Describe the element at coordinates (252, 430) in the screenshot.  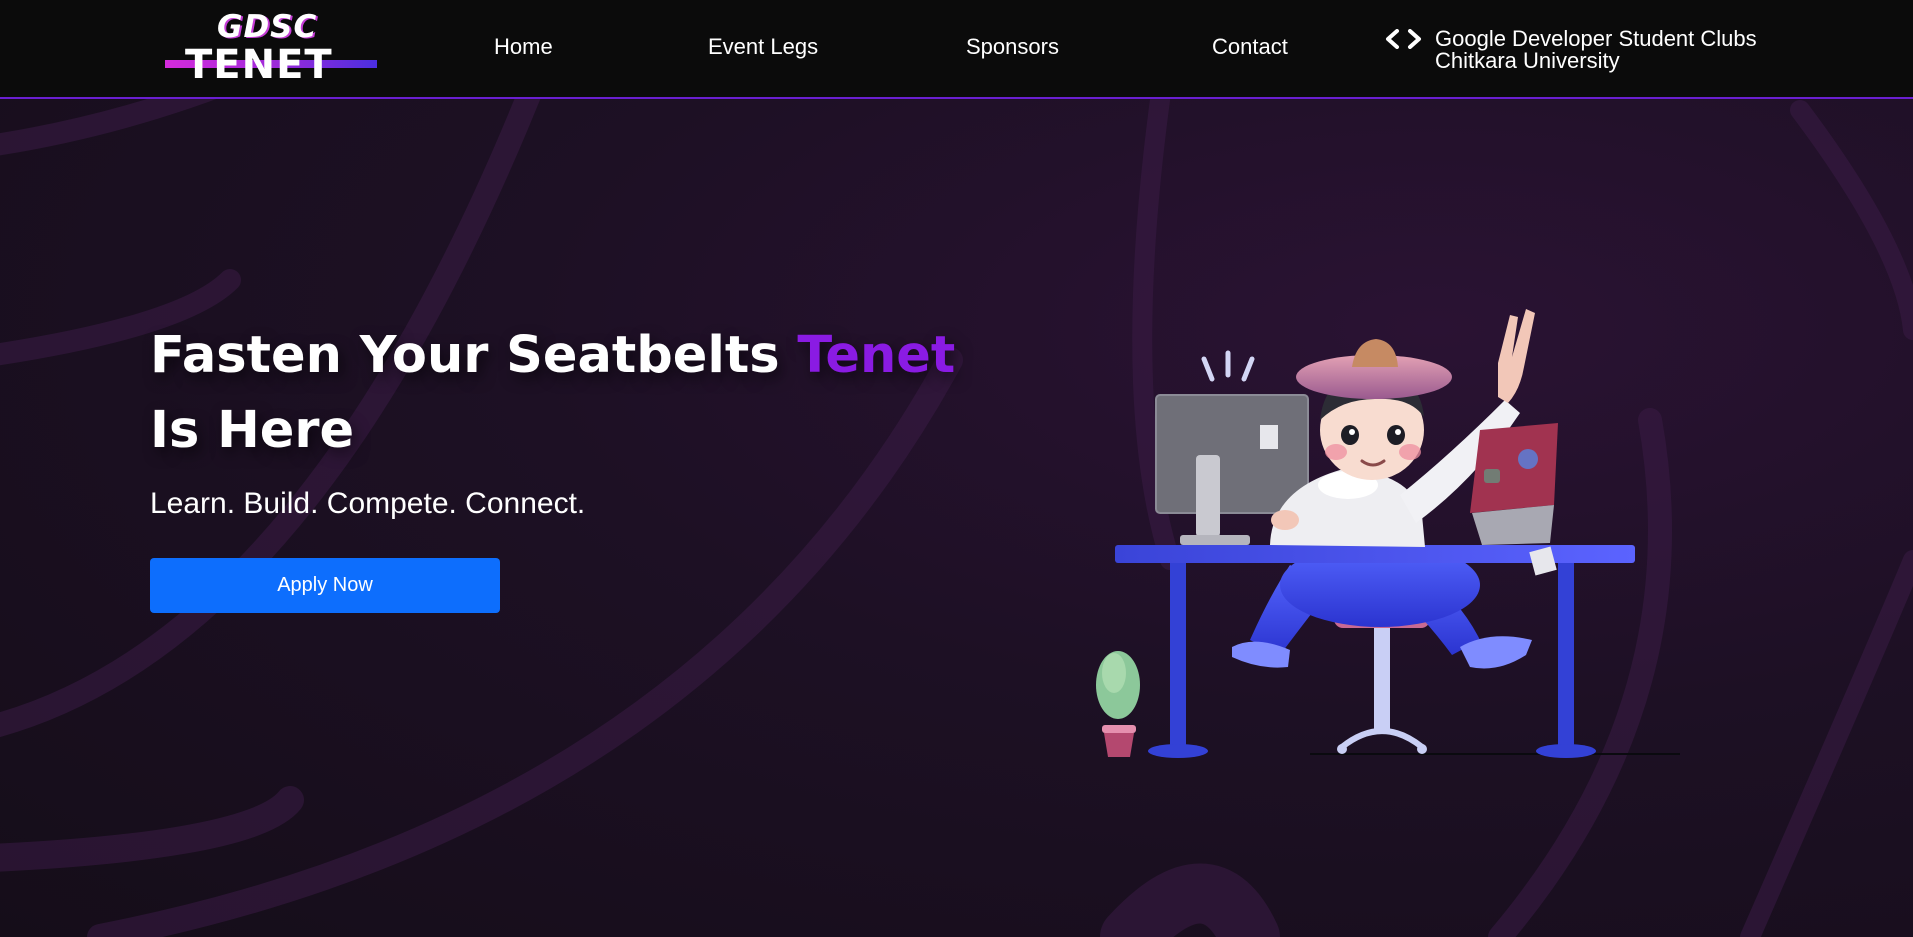
I see `hero-title-part2: Is Here` at that location.